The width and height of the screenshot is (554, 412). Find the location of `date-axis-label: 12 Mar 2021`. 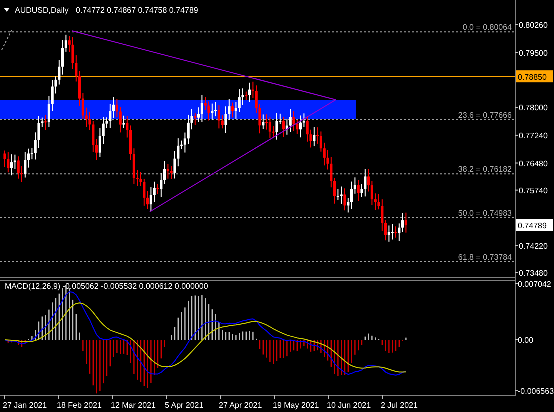

date-axis-label: 12 Mar 2021 is located at coordinates (133, 405).